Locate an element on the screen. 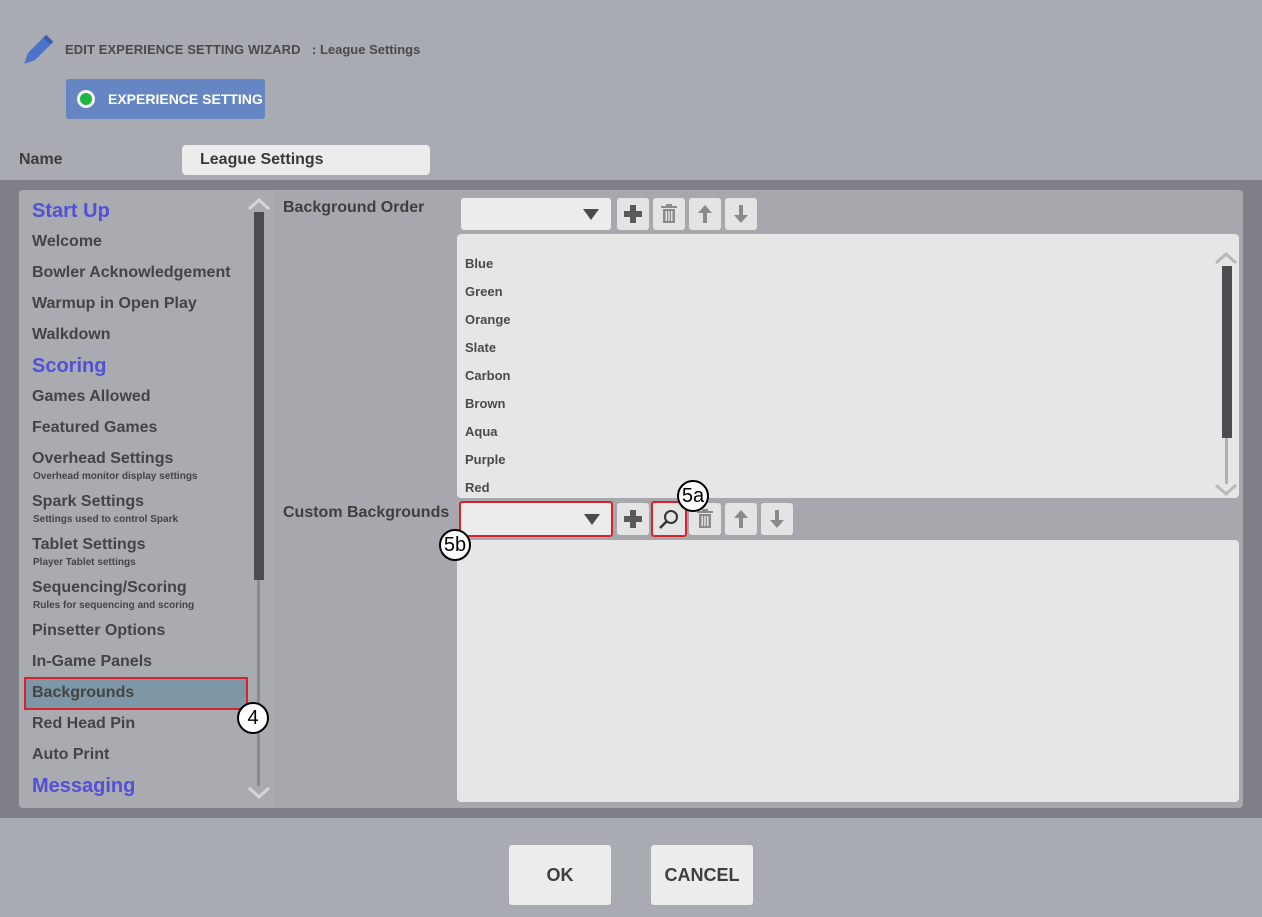 This screenshot has height=917, width=1262. move-up-button is located at coordinates (705, 214).